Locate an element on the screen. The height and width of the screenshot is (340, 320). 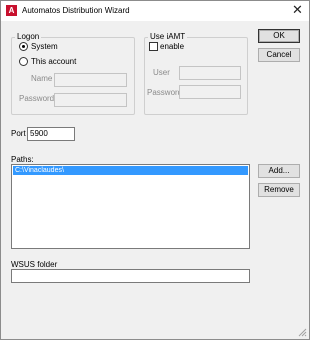
title-bar: A Automatos Distribution Wizard ✕ is located at coordinates (155, 11).